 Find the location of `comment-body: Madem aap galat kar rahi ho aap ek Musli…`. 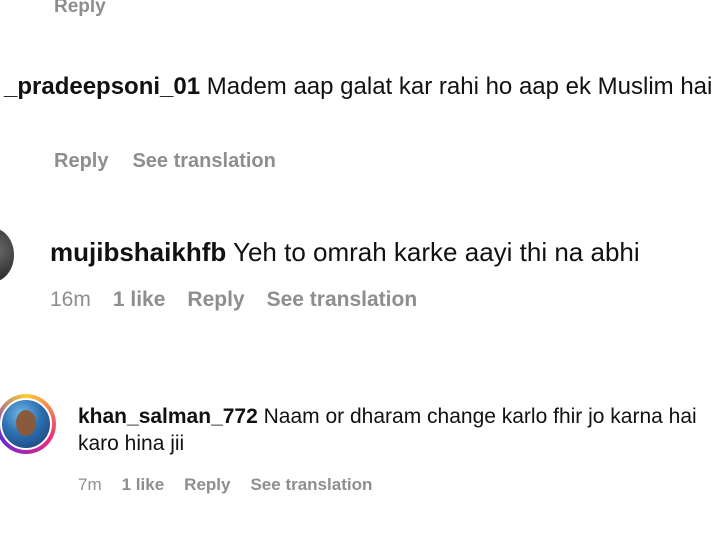

comment-body: Madem aap galat kar rahi ho aap ek Musli… is located at coordinates (456, 86).